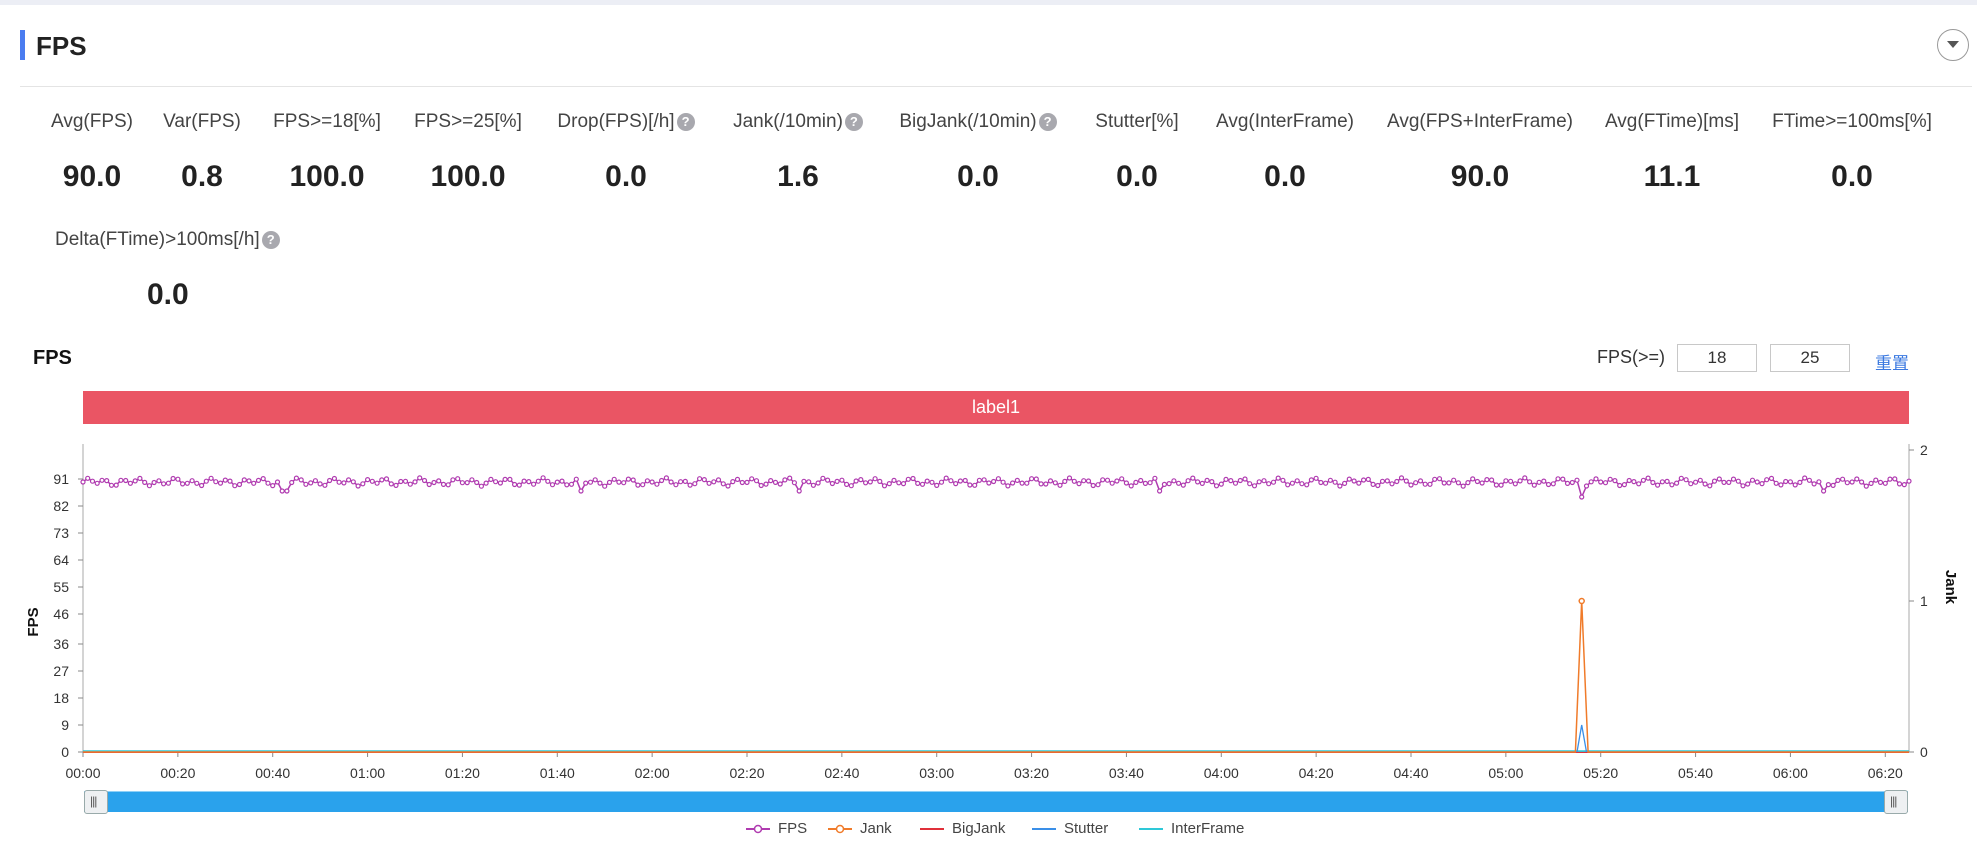  Describe the element at coordinates (1479, 121) in the screenshot. I see `metric-label-text: Avg(FPS+InterFrame)` at that location.